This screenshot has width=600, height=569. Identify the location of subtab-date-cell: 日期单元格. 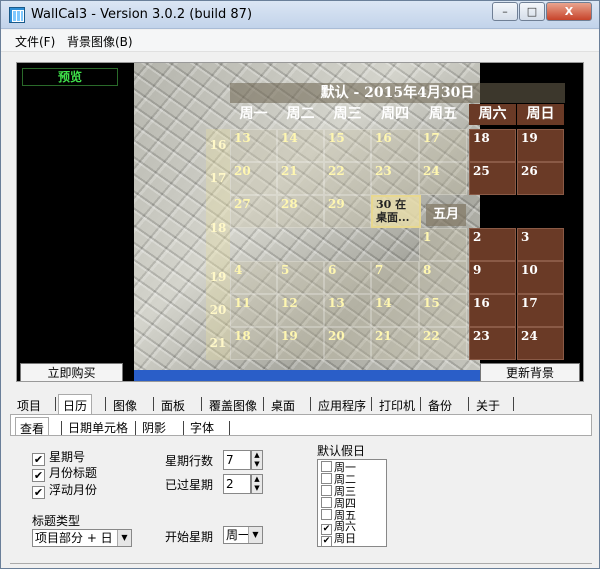
(98, 427).